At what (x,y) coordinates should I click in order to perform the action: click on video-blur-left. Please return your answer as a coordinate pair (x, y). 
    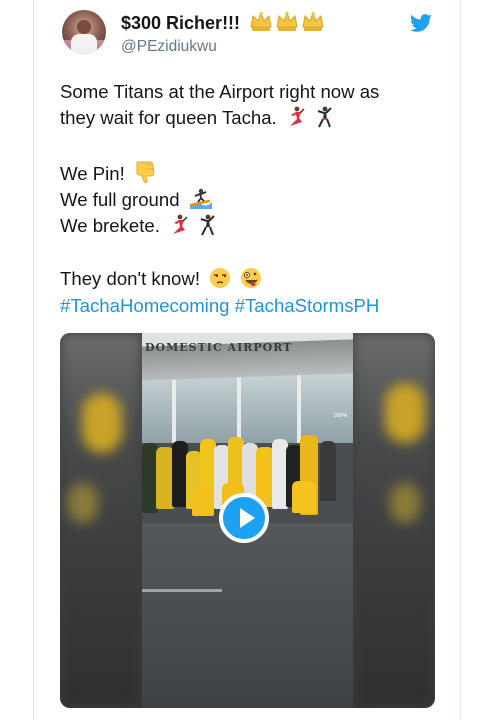
    Looking at the image, I should click on (101, 520).